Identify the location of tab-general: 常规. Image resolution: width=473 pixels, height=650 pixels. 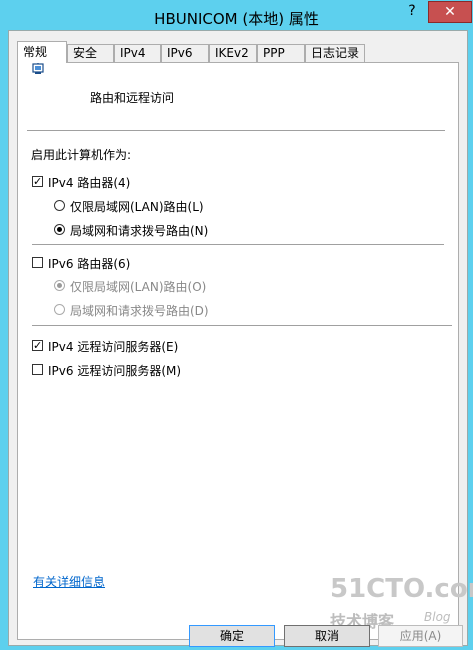
(42, 52).